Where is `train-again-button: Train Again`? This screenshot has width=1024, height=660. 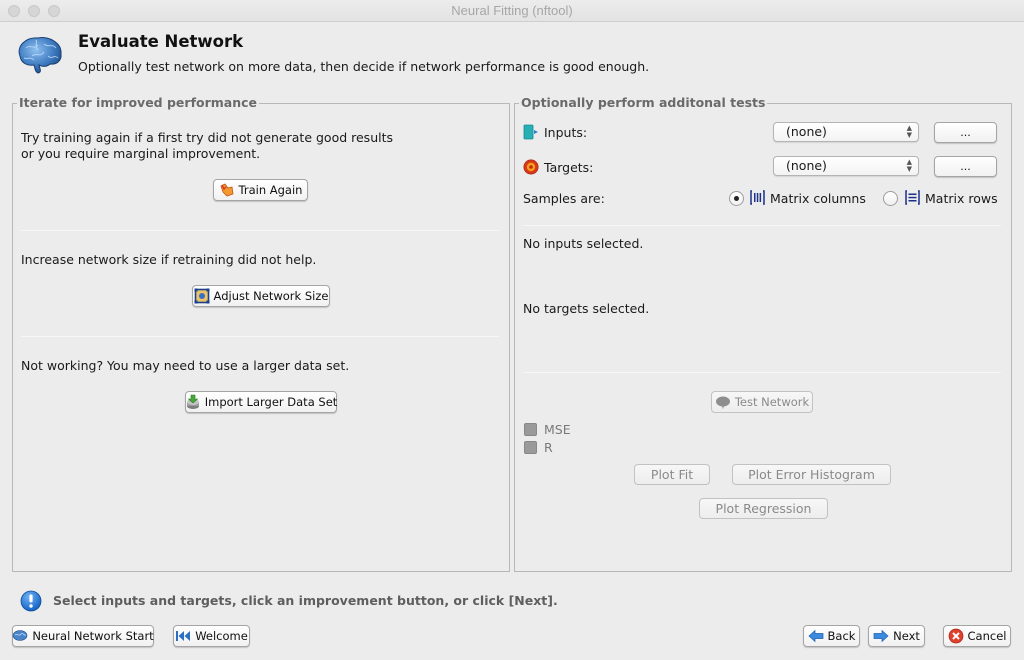 train-again-button: Train Again is located at coordinates (260, 190).